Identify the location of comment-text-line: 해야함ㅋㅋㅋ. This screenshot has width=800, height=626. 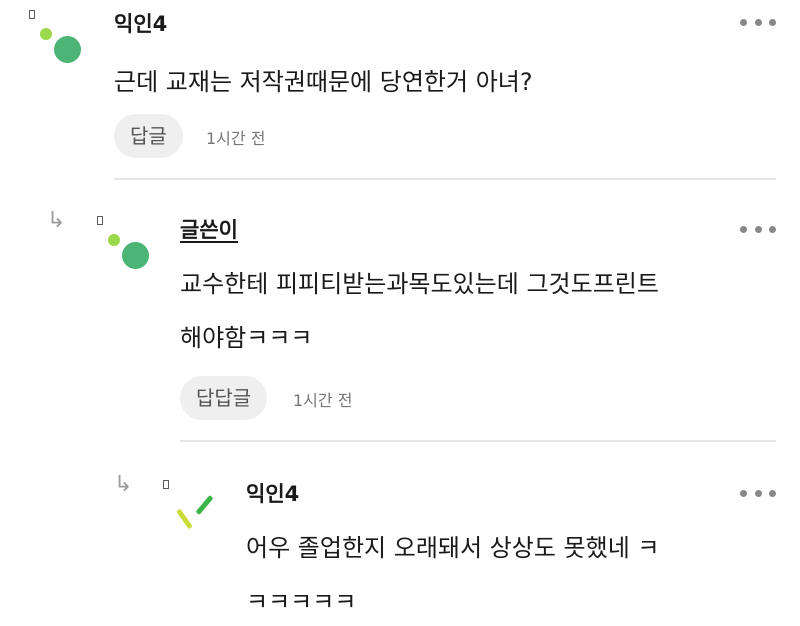
(246, 338).